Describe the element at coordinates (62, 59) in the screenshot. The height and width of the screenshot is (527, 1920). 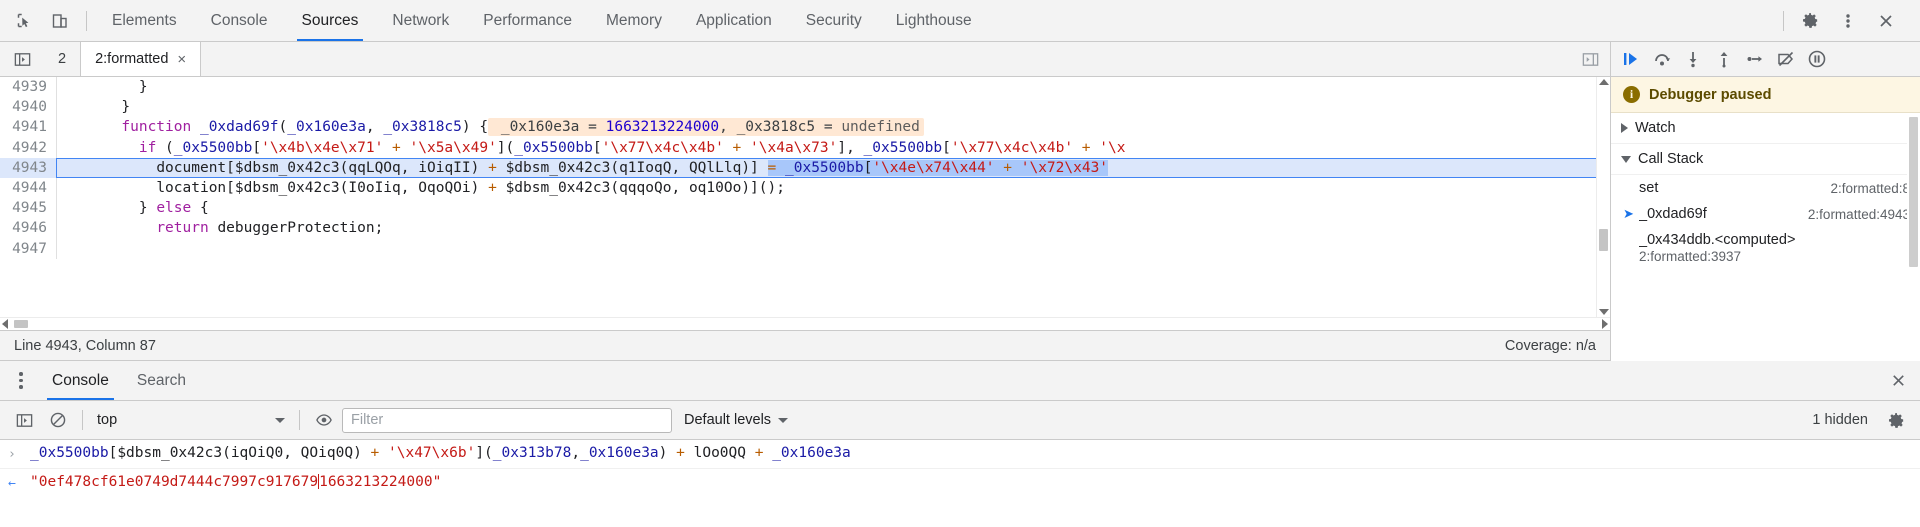
I see `editor-tab-count: 2` at that location.